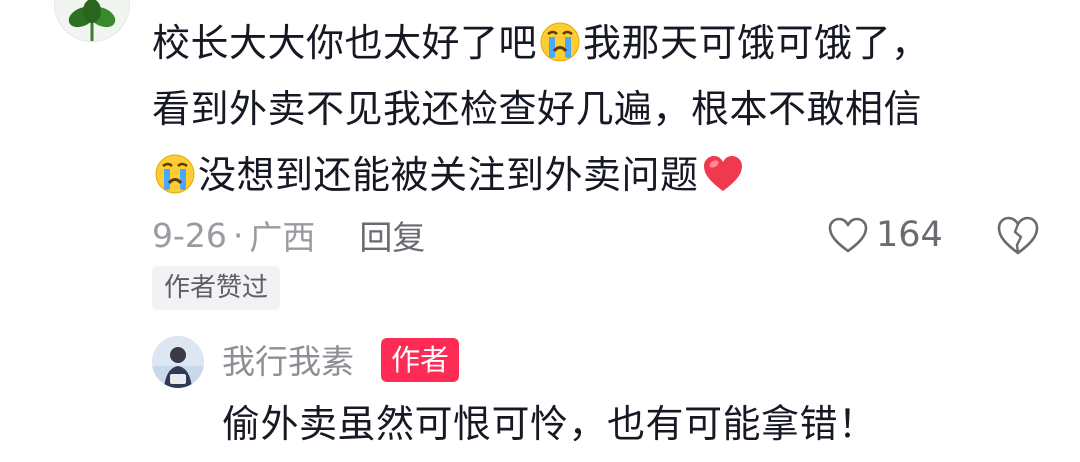 The width and height of the screenshot is (1080, 462). What do you see at coordinates (189, 235) in the screenshot?
I see `comment-date: 9-26` at bounding box center [189, 235].